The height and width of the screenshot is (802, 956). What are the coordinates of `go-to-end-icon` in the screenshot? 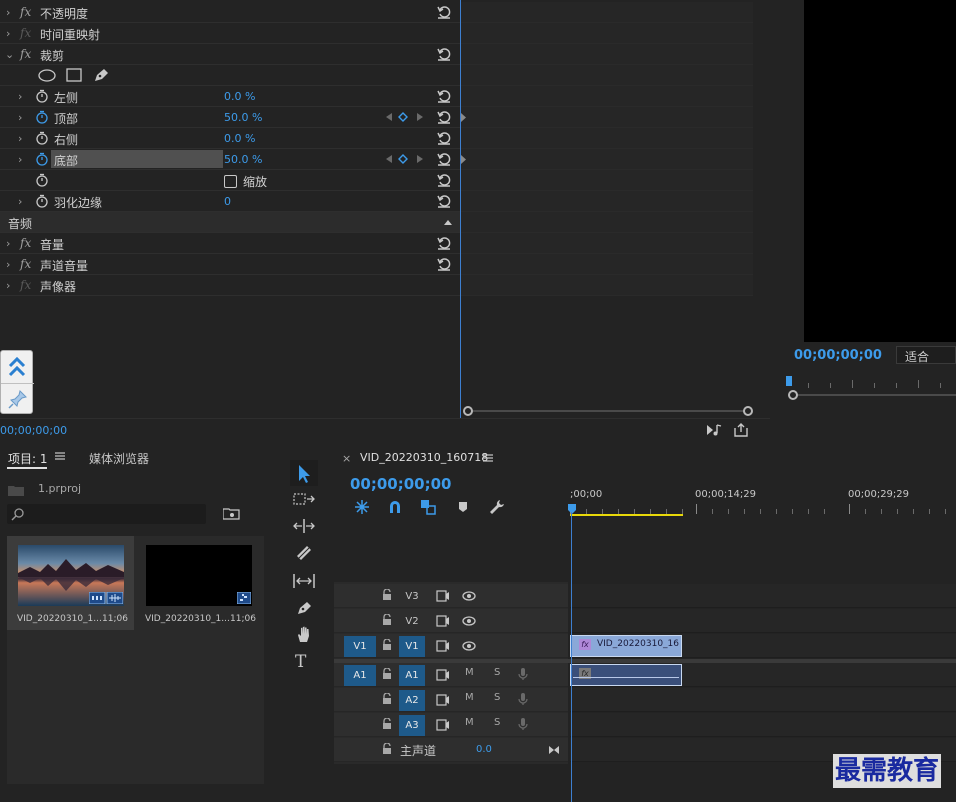 It's located at (554, 750).